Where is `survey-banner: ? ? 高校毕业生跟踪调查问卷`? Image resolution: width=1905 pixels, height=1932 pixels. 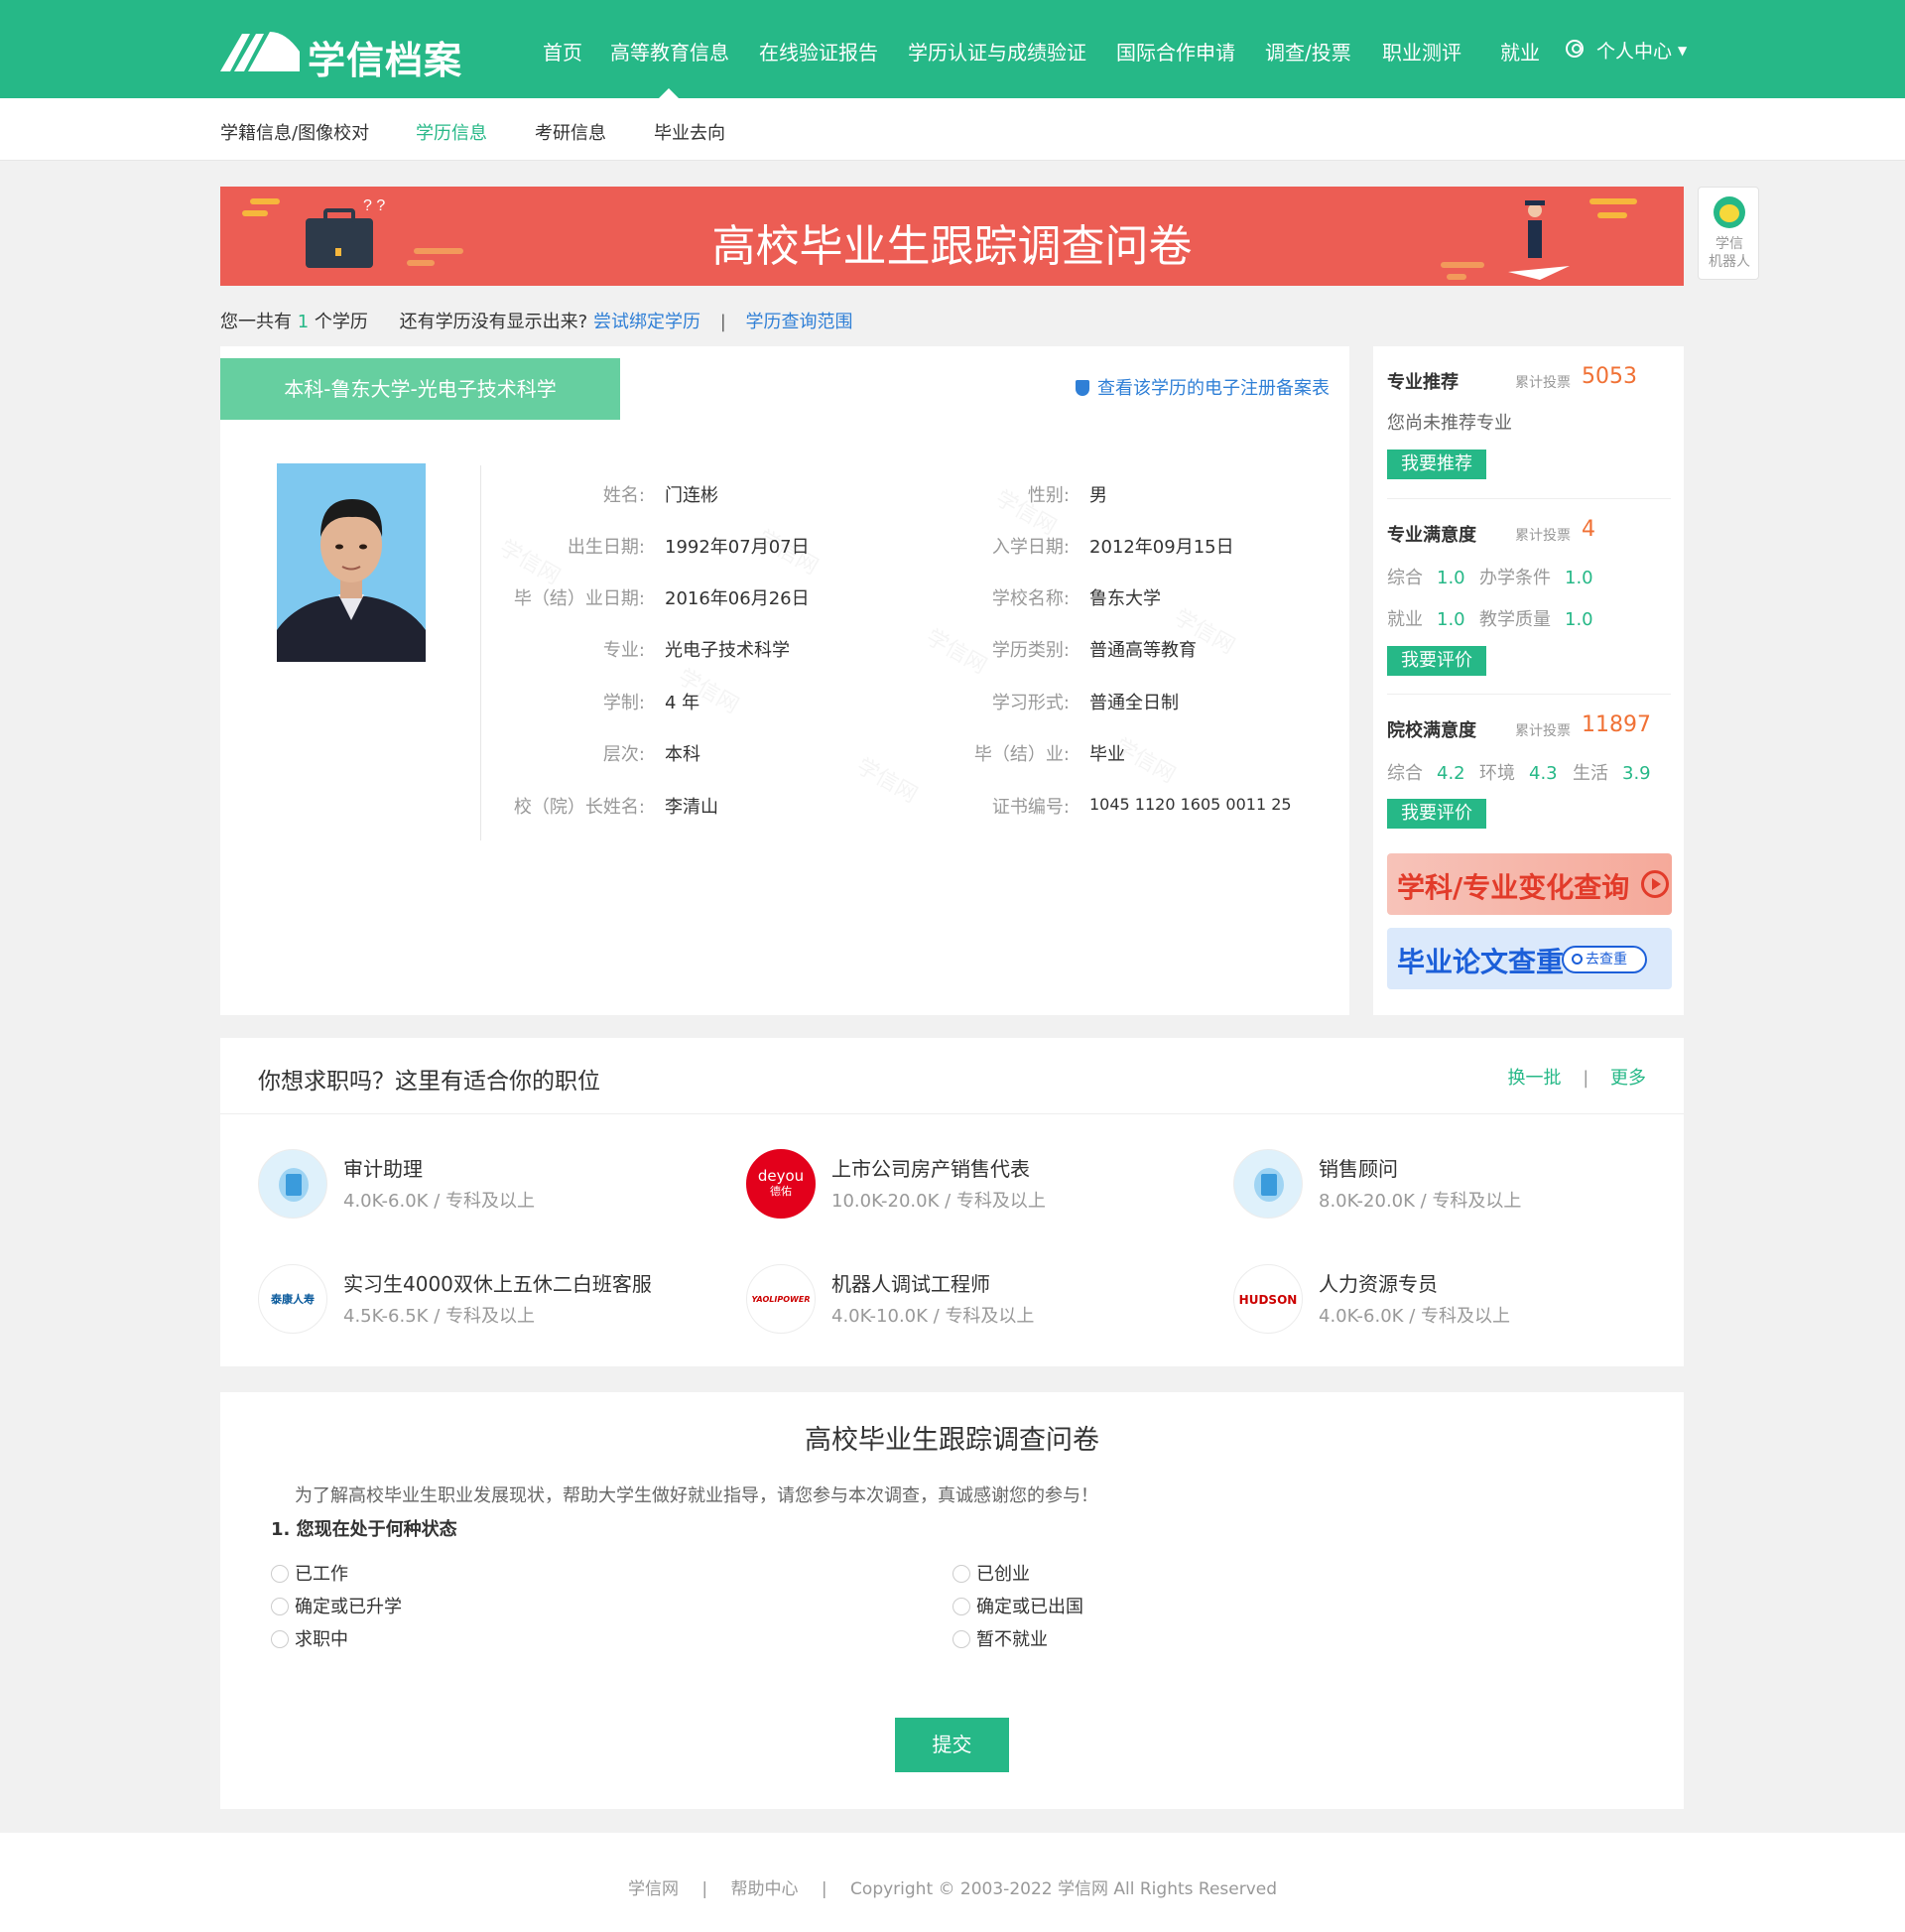
survey-banner: ? ? 高校毕业生跟踪调查问卷 is located at coordinates (952, 237).